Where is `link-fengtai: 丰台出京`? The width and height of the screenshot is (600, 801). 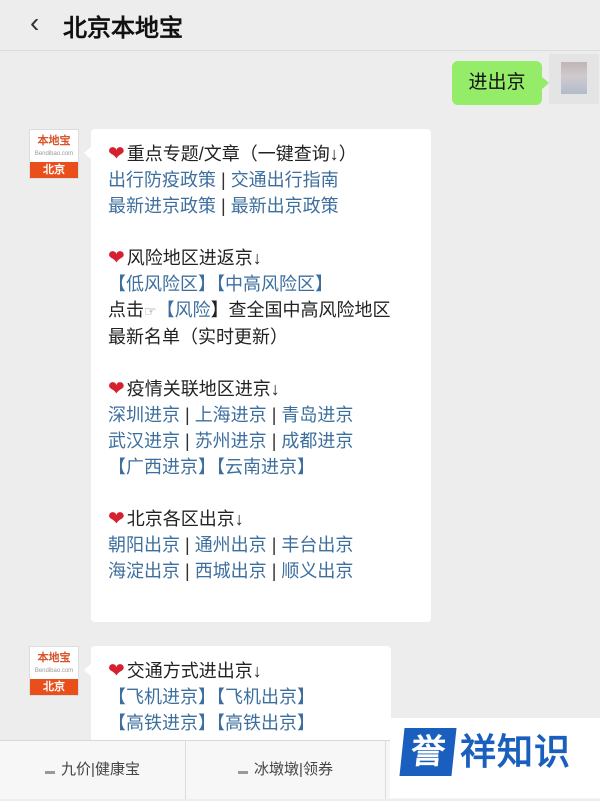 link-fengtai: 丰台出京 is located at coordinates (317, 545).